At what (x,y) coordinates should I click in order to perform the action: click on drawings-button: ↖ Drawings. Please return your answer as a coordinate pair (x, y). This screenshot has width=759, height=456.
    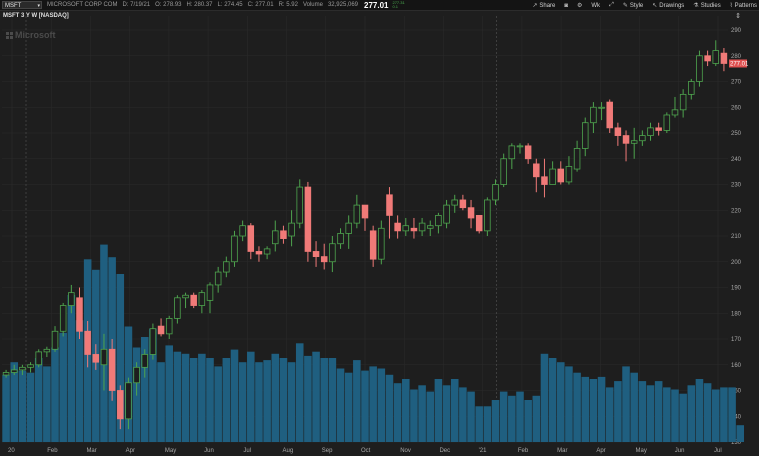
    Looking at the image, I should click on (668, 6).